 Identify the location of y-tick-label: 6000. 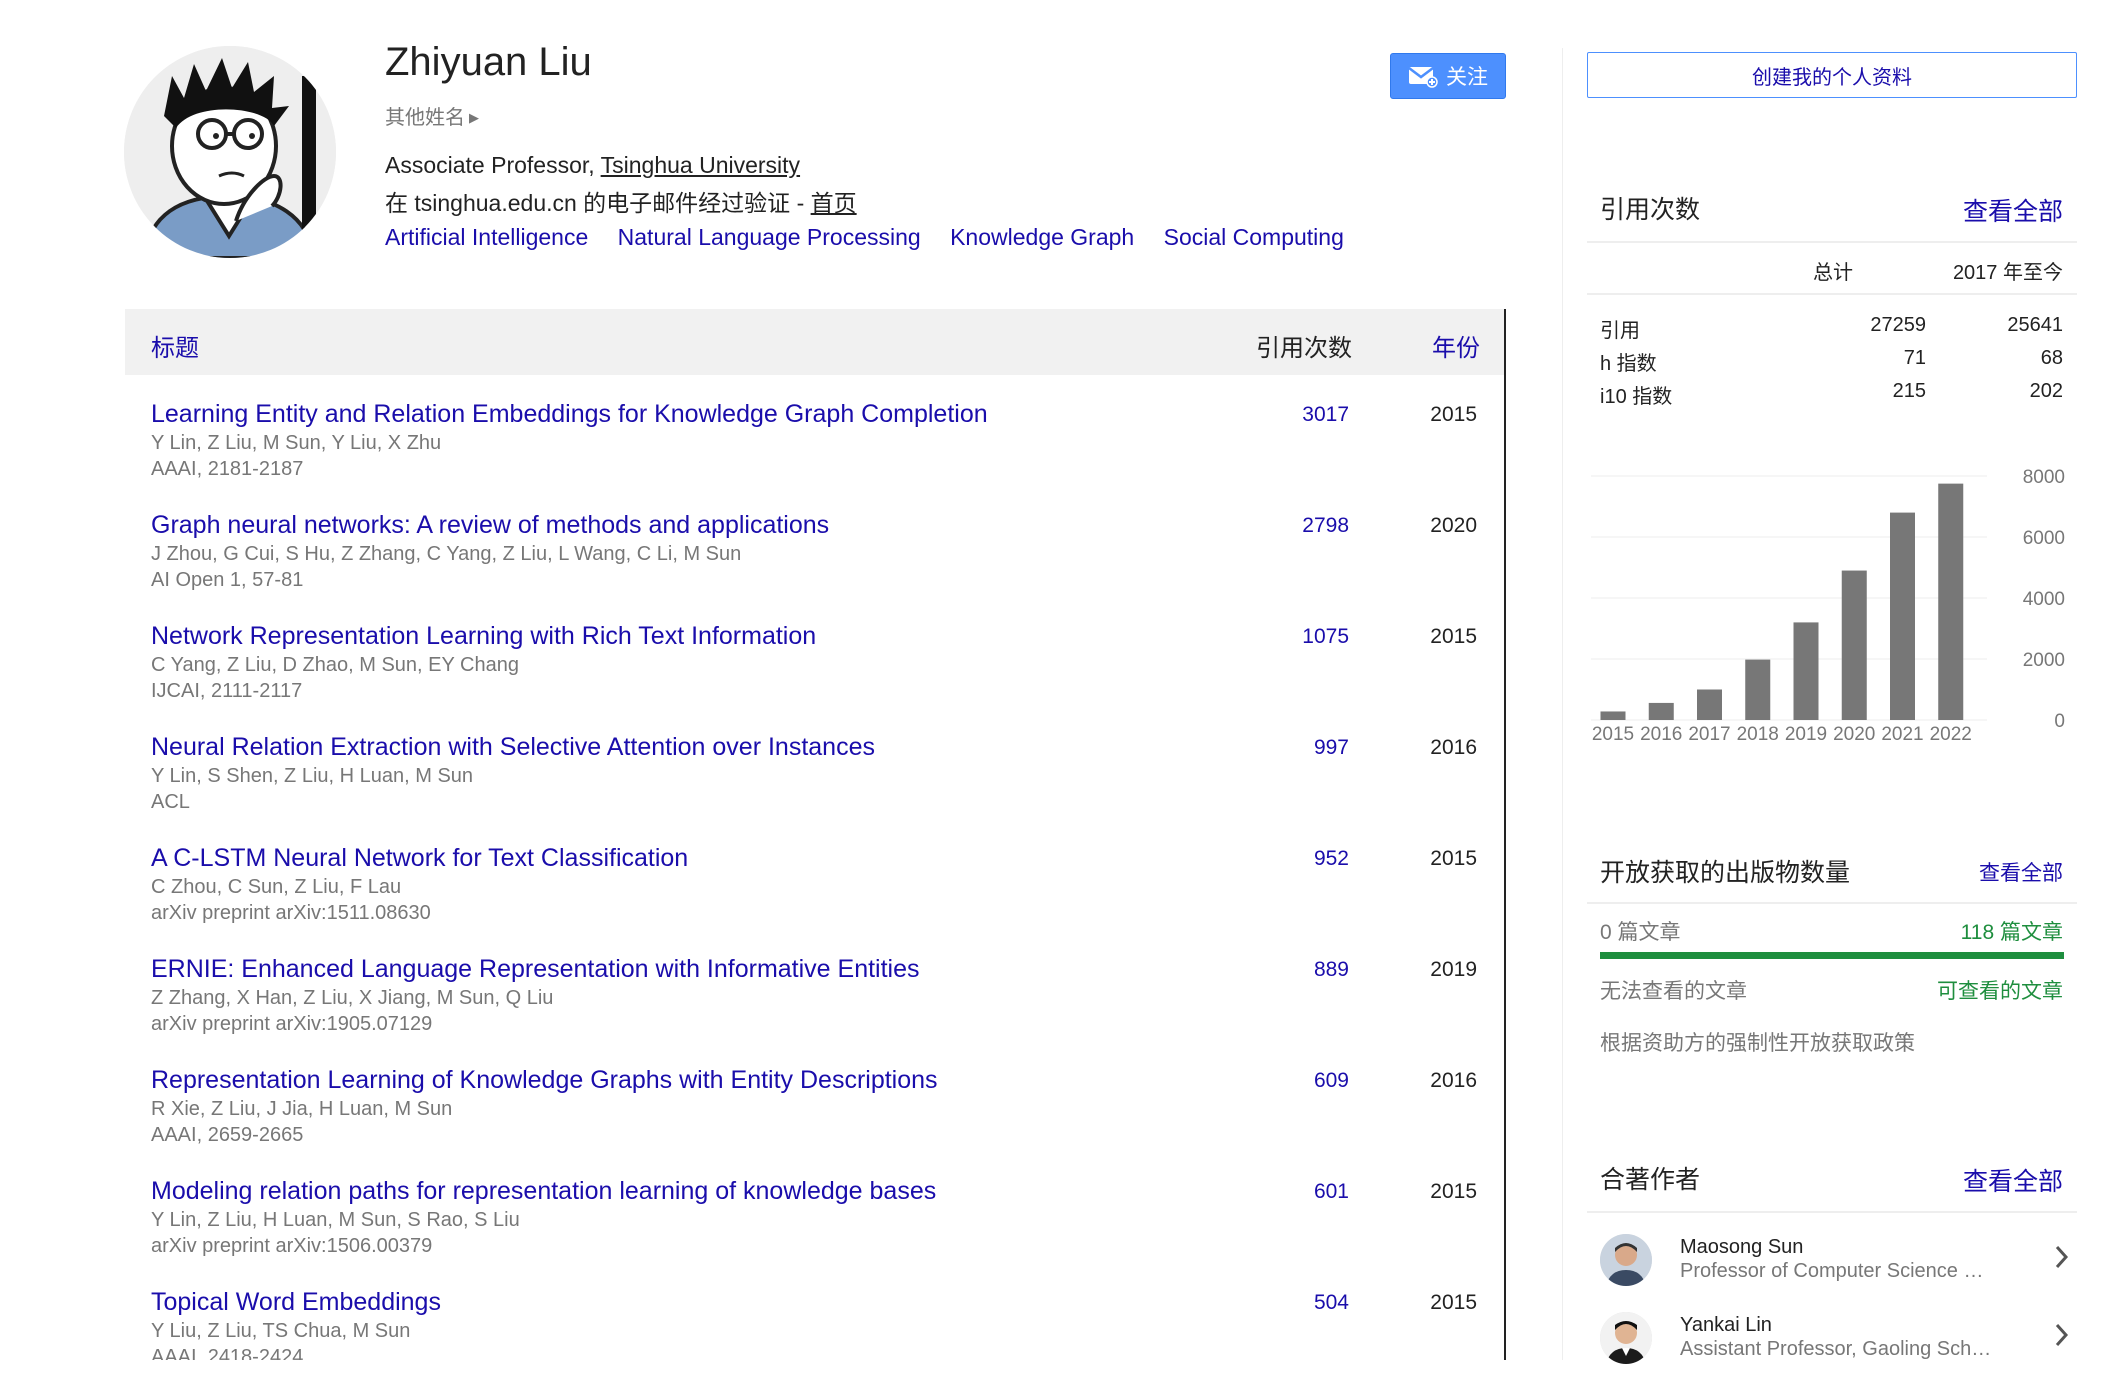
(2044, 538).